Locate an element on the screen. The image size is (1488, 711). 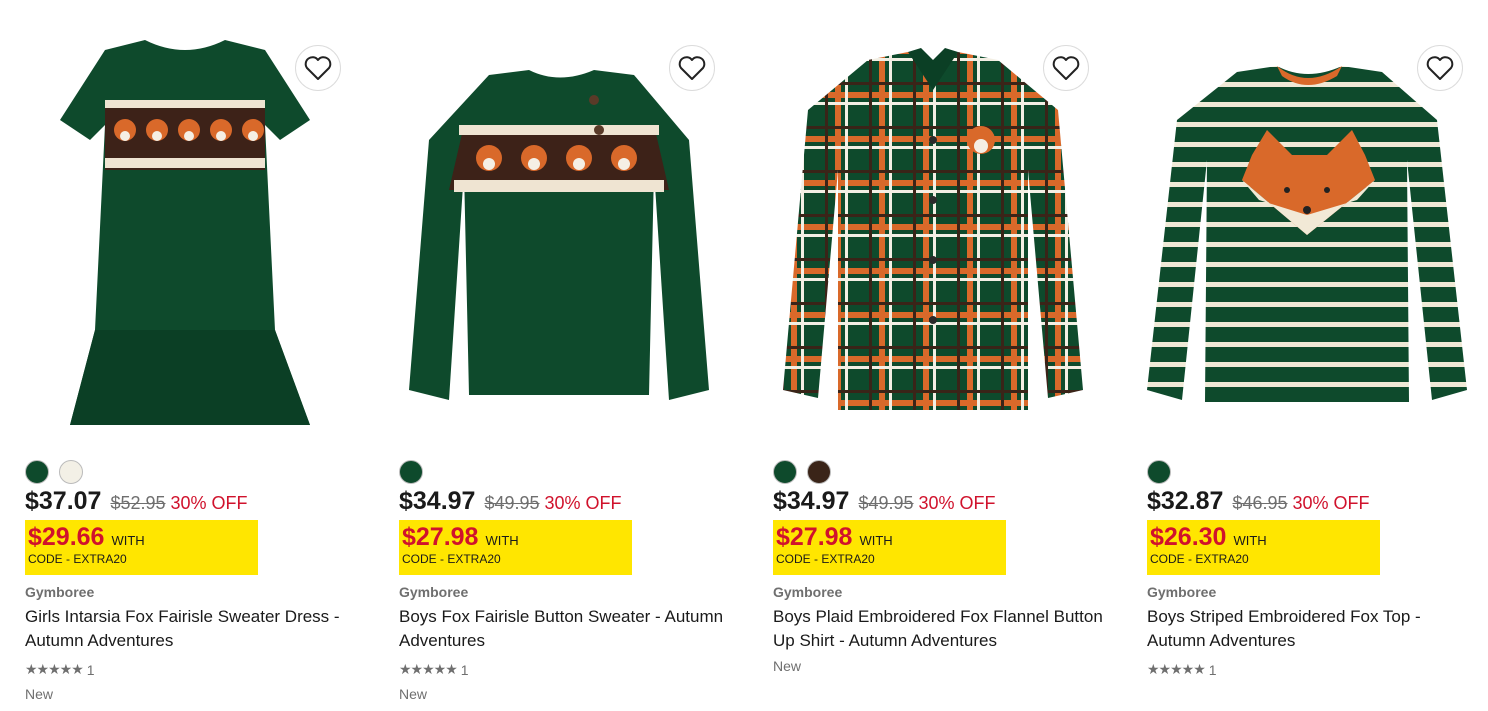
original-price: $46.95 is located at coordinates (1260, 503).